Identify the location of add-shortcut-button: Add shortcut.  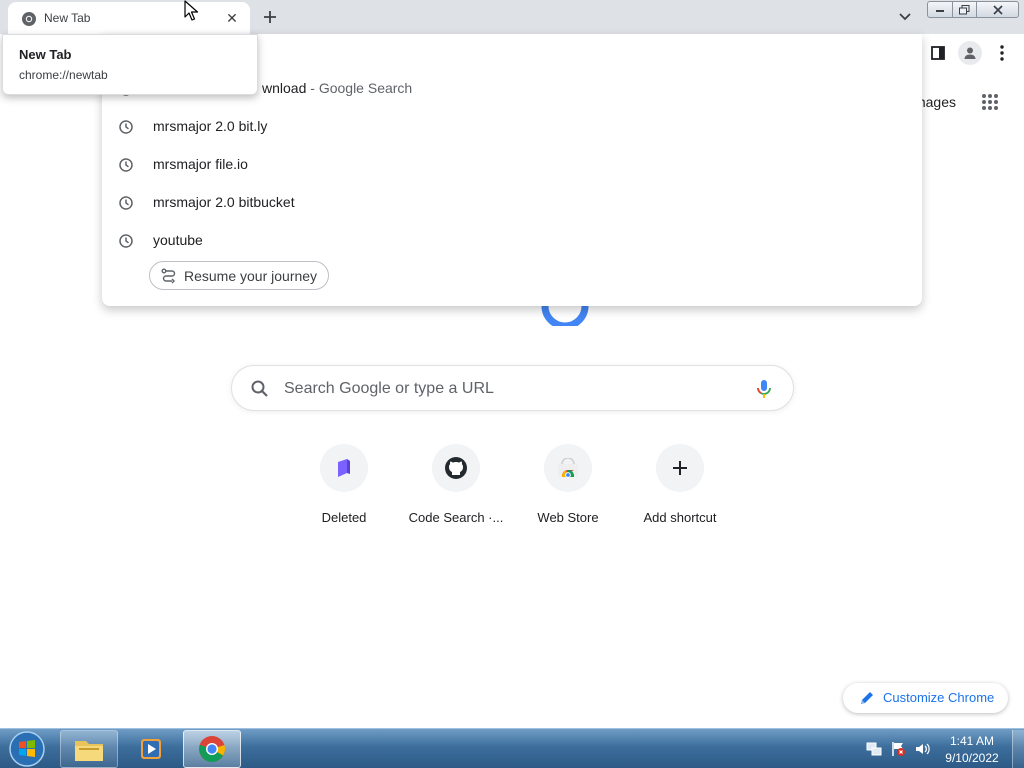
(680, 492).